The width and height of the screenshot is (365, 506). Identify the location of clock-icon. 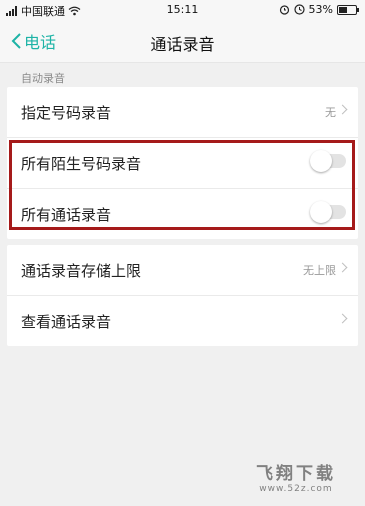
(299, 9).